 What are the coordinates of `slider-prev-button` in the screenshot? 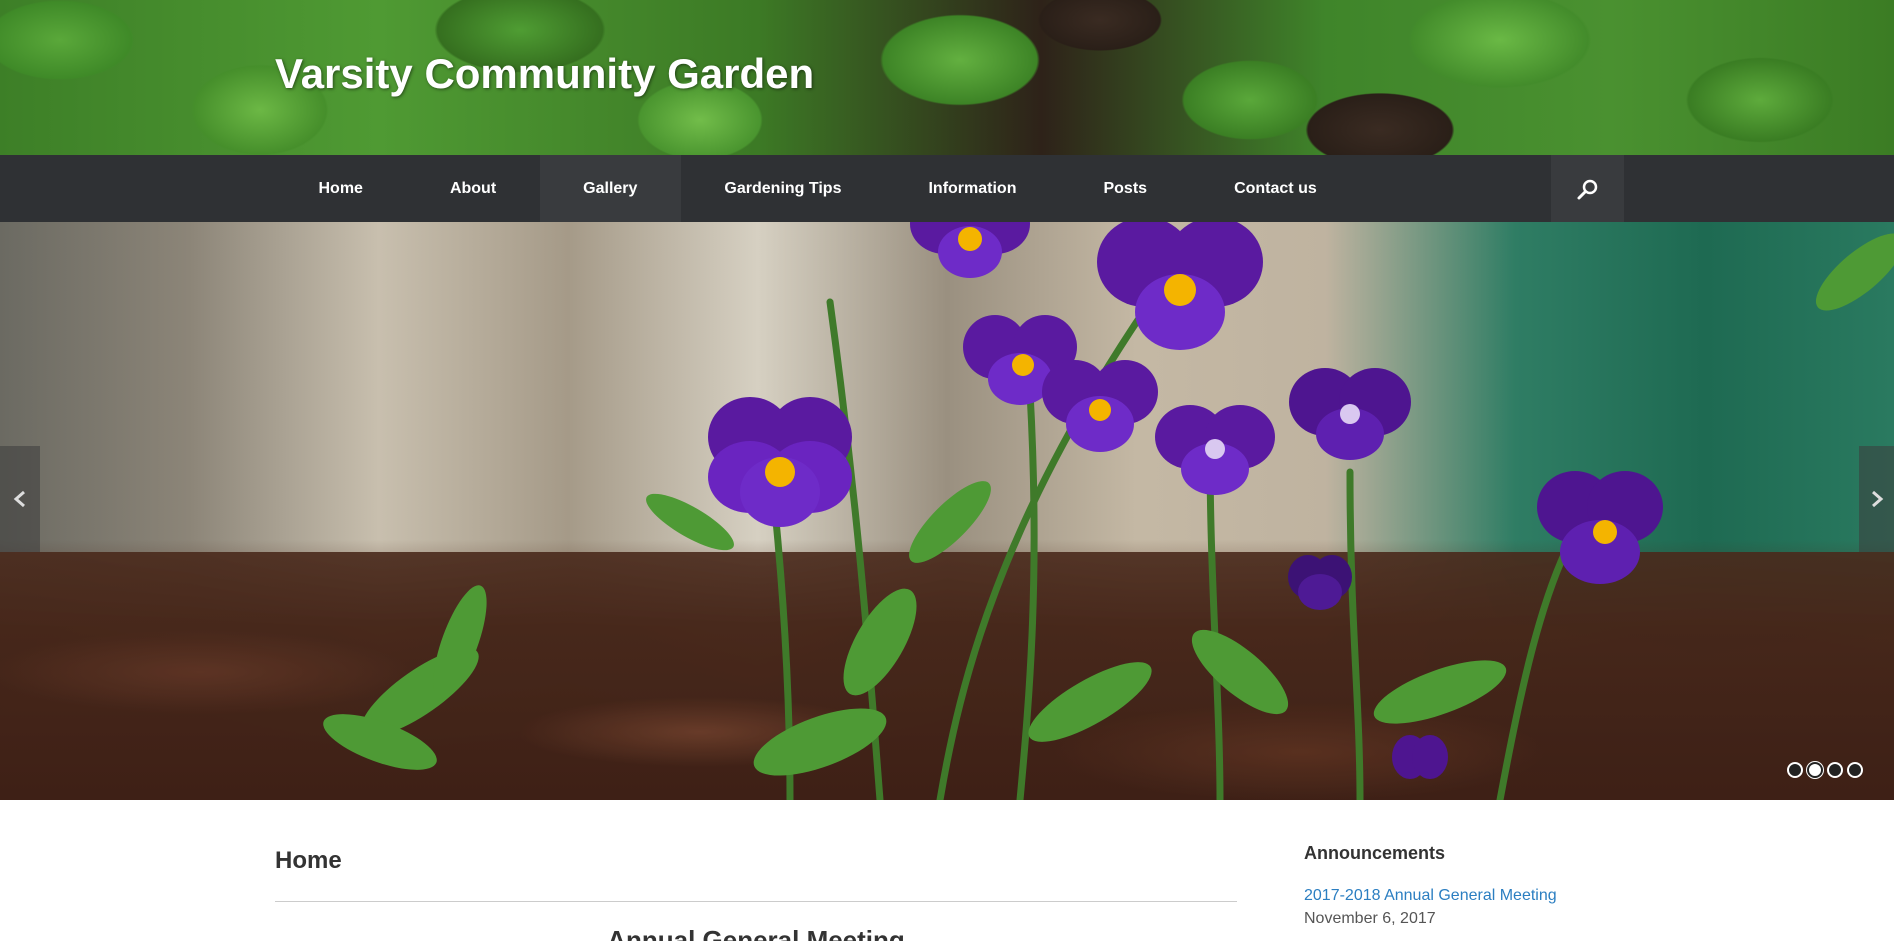 It's located at (20, 499).